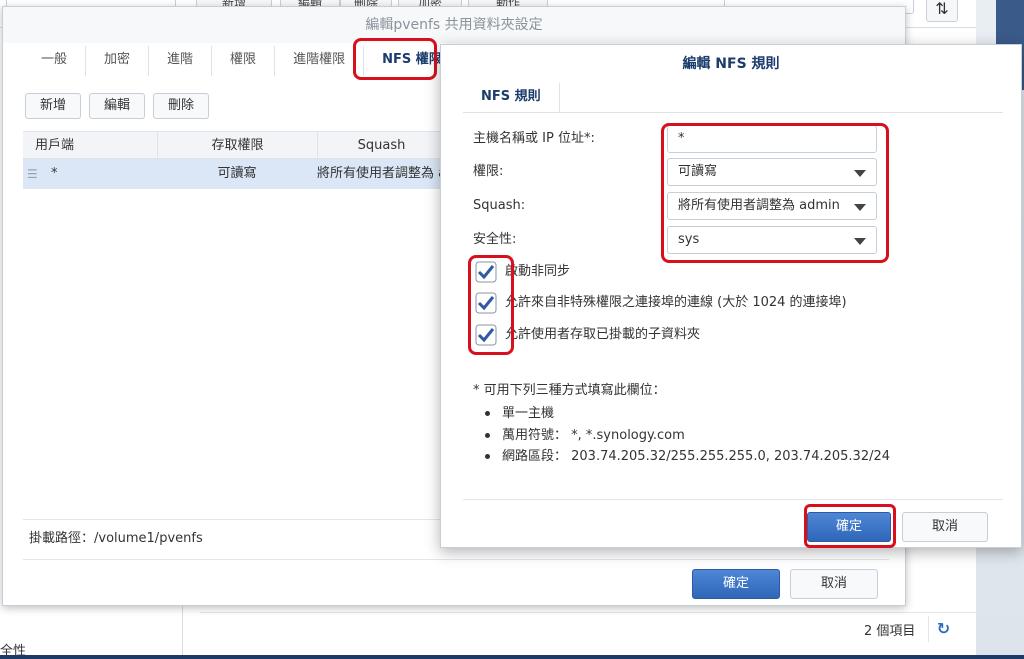  I want to click on note-item: 萬用符號： *, *.synology.com, so click(585, 433).